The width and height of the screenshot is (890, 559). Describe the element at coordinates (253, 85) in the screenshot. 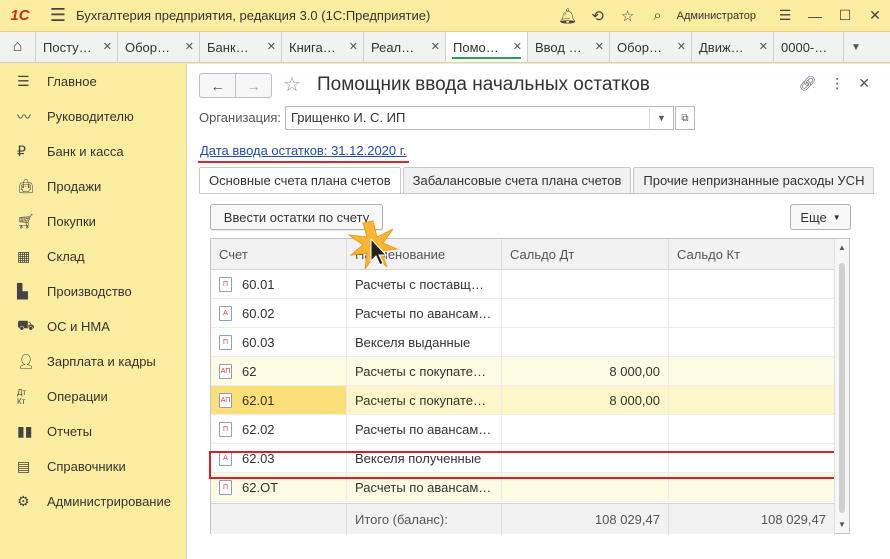

I see `forward-arrow-icon: →` at that location.